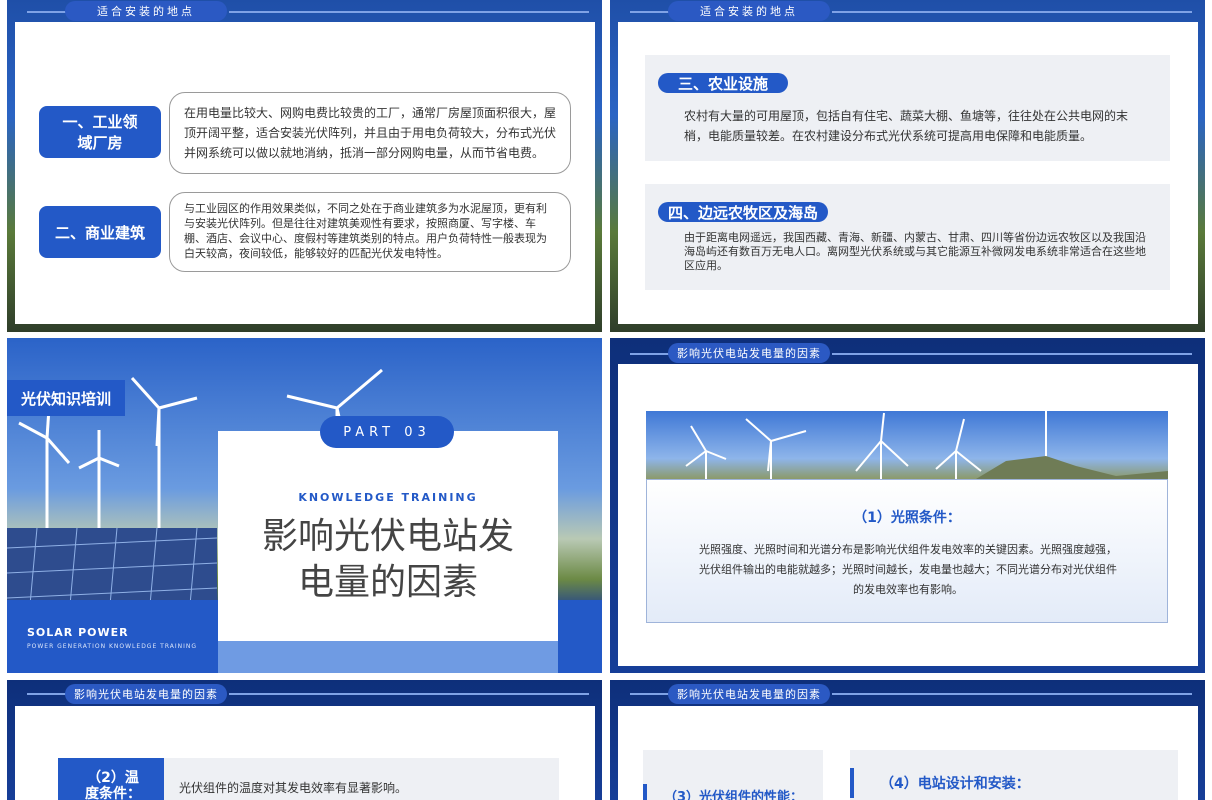  Describe the element at coordinates (580, 636) in the screenshot. I see `right-strip` at that location.